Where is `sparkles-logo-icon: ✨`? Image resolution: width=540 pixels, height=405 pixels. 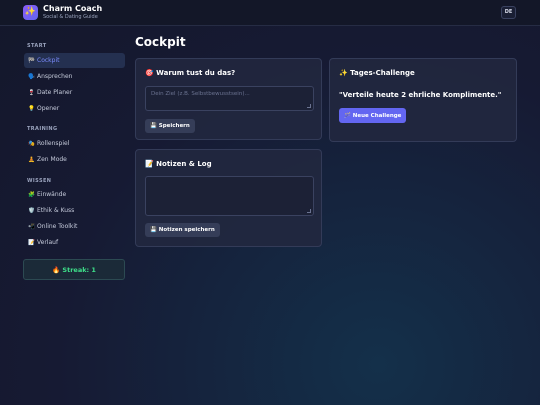 sparkles-logo-icon: ✨ is located at coordinates (30, 12).